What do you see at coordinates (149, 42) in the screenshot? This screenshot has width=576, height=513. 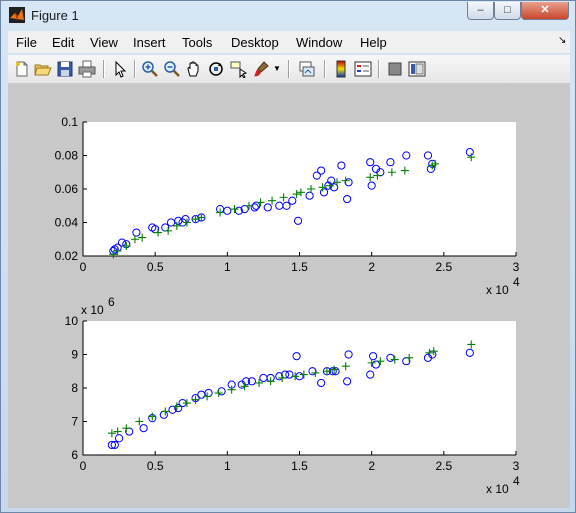 I see `menu-insert: Insert` at bounding box center [149, 42].